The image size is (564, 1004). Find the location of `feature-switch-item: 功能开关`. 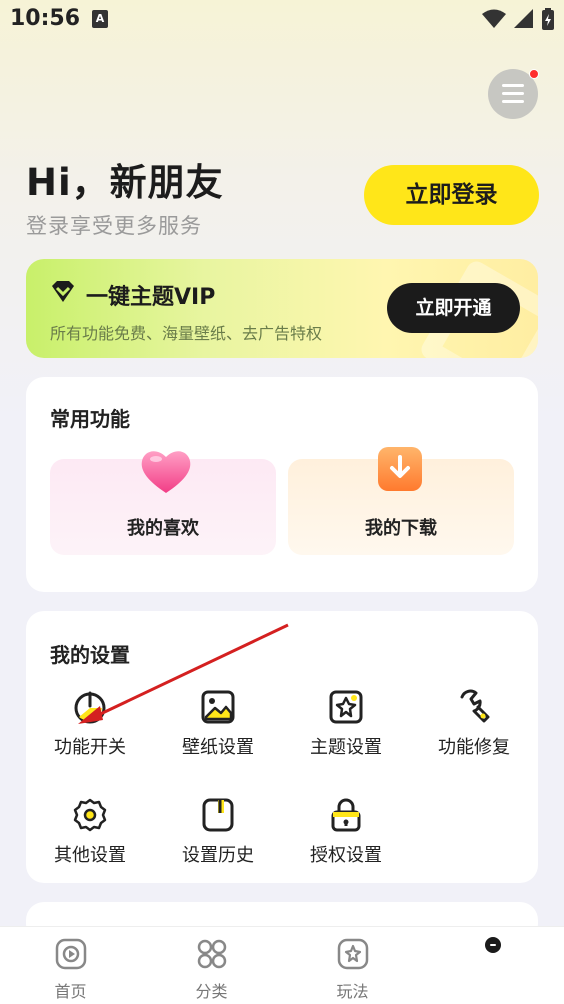

feature-switch-item: 功能开关 is located at coordinates (90, 734).